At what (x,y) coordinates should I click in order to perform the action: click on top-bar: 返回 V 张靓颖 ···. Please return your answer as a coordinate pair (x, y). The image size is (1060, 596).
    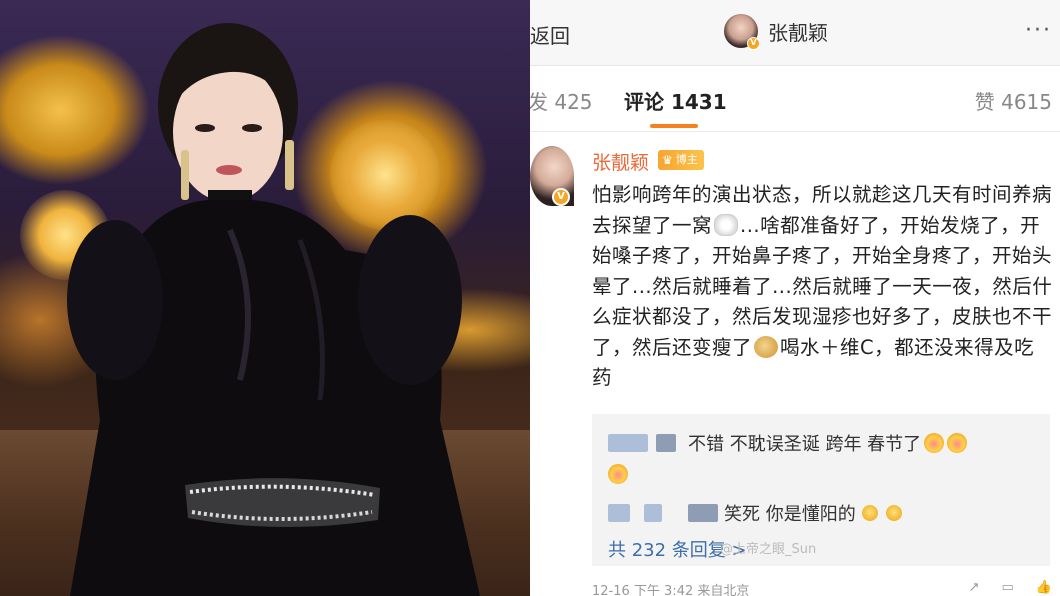
    Looking at the image, I should click on (795, 33).